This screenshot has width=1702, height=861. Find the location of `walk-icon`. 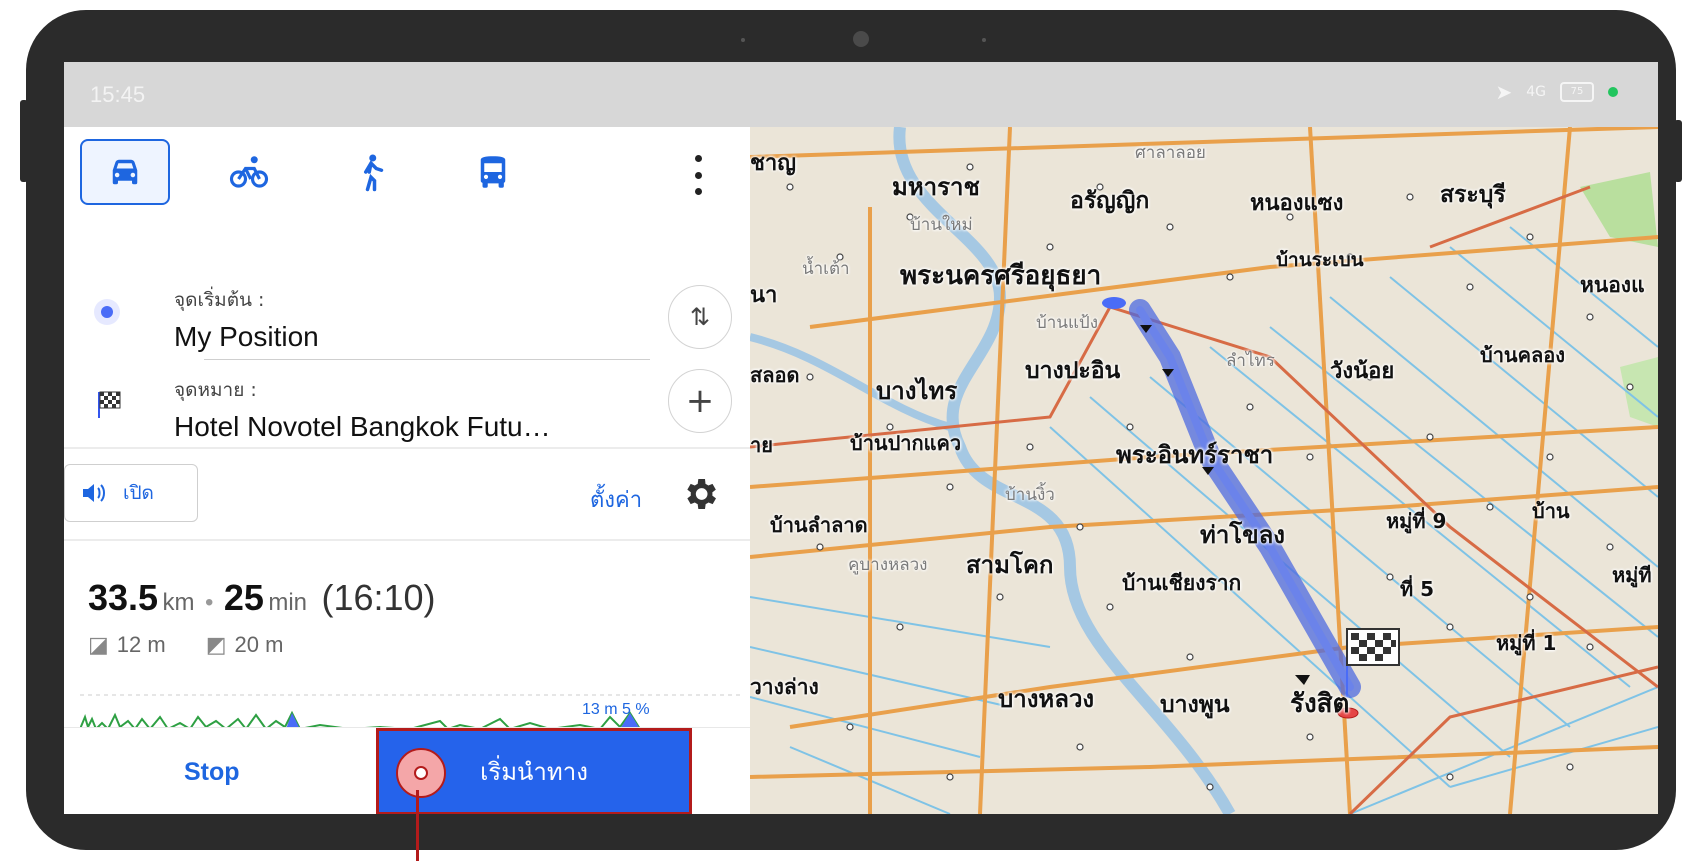

walk-icon is located at coordinates (374, 173).